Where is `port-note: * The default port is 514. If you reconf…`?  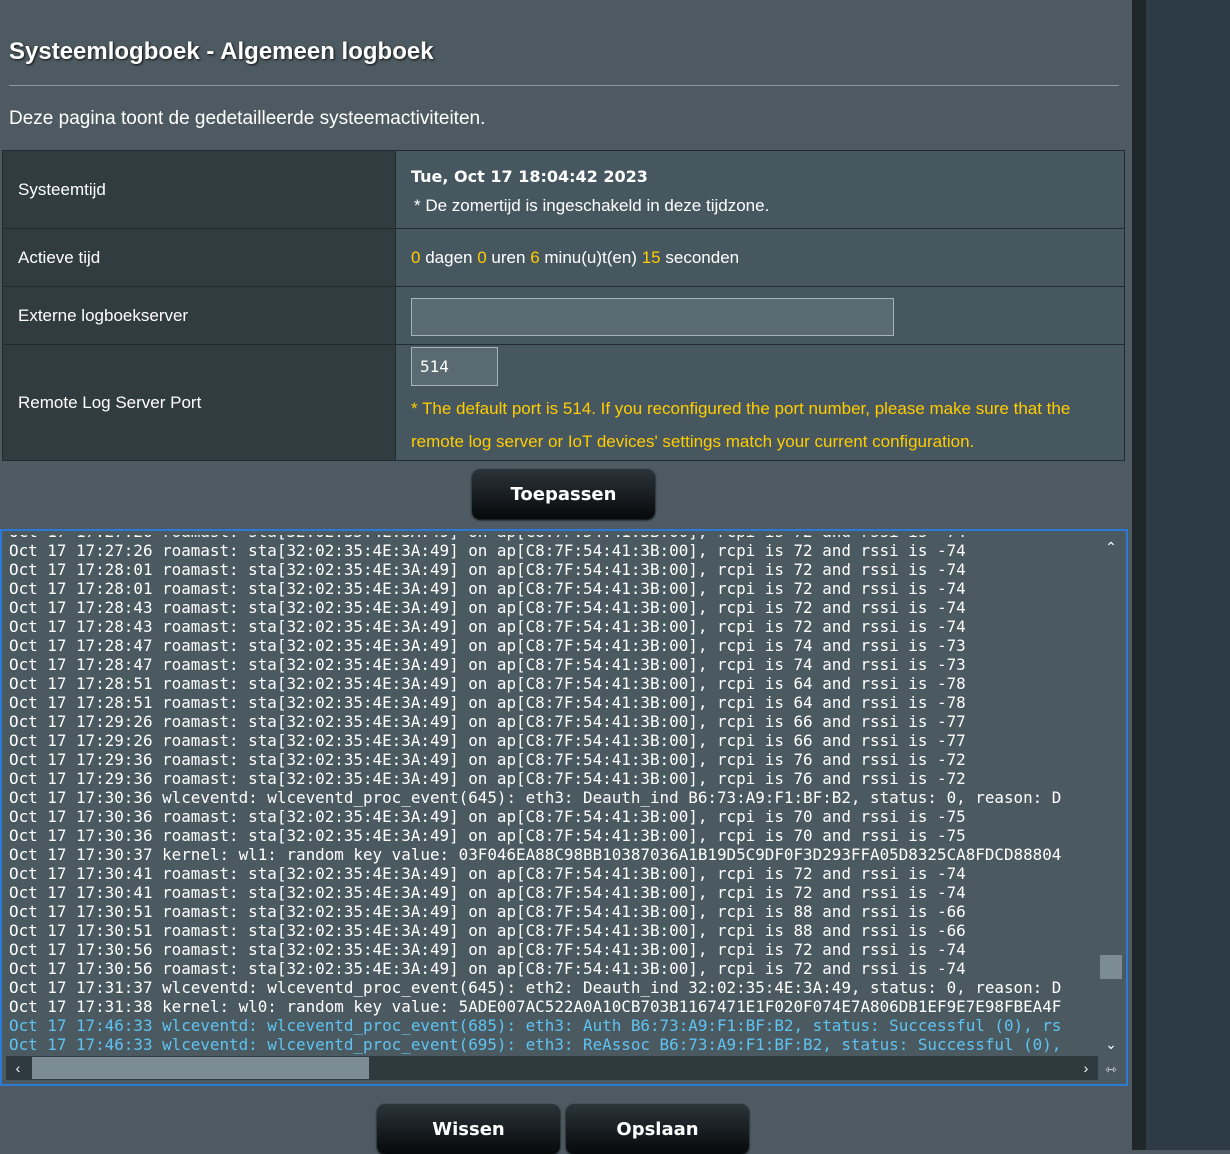 port-note: * The default port is 514. If you reconf… is located at coordinates (741, 425).